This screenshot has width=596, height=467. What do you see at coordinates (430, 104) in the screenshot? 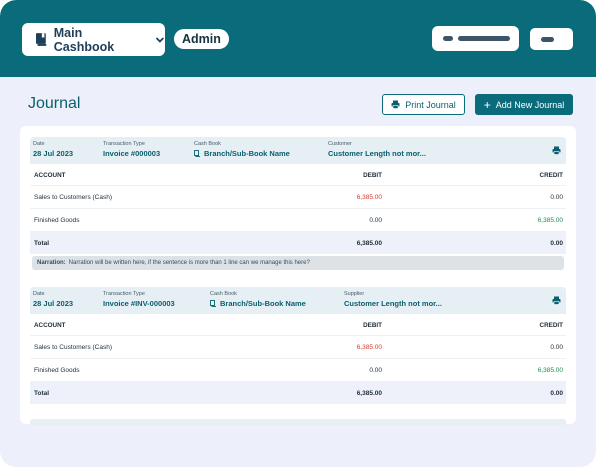
I see `print-journal-label: Print Journal` at bounding box center [430, 104].